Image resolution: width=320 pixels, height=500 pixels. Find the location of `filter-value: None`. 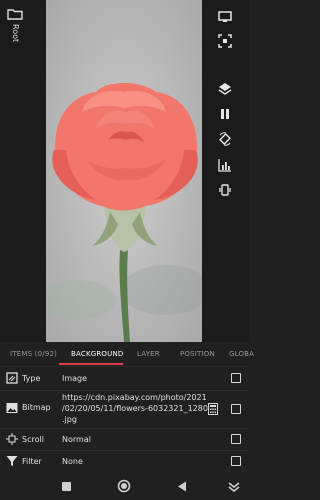

filter-value: None is located at coordinates (72, 461).